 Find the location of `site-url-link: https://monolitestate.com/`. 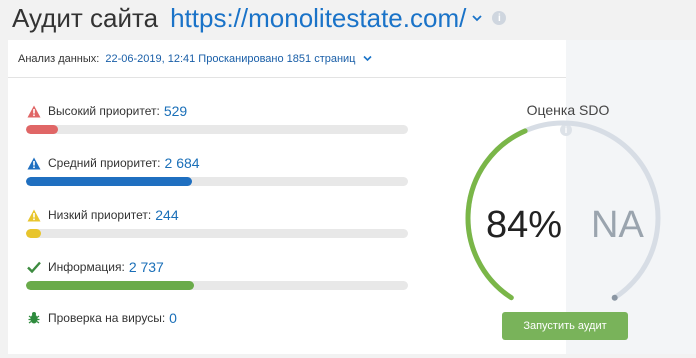

site-url-link: https://monolitestate.com/ is located at coordinates (318, 18).